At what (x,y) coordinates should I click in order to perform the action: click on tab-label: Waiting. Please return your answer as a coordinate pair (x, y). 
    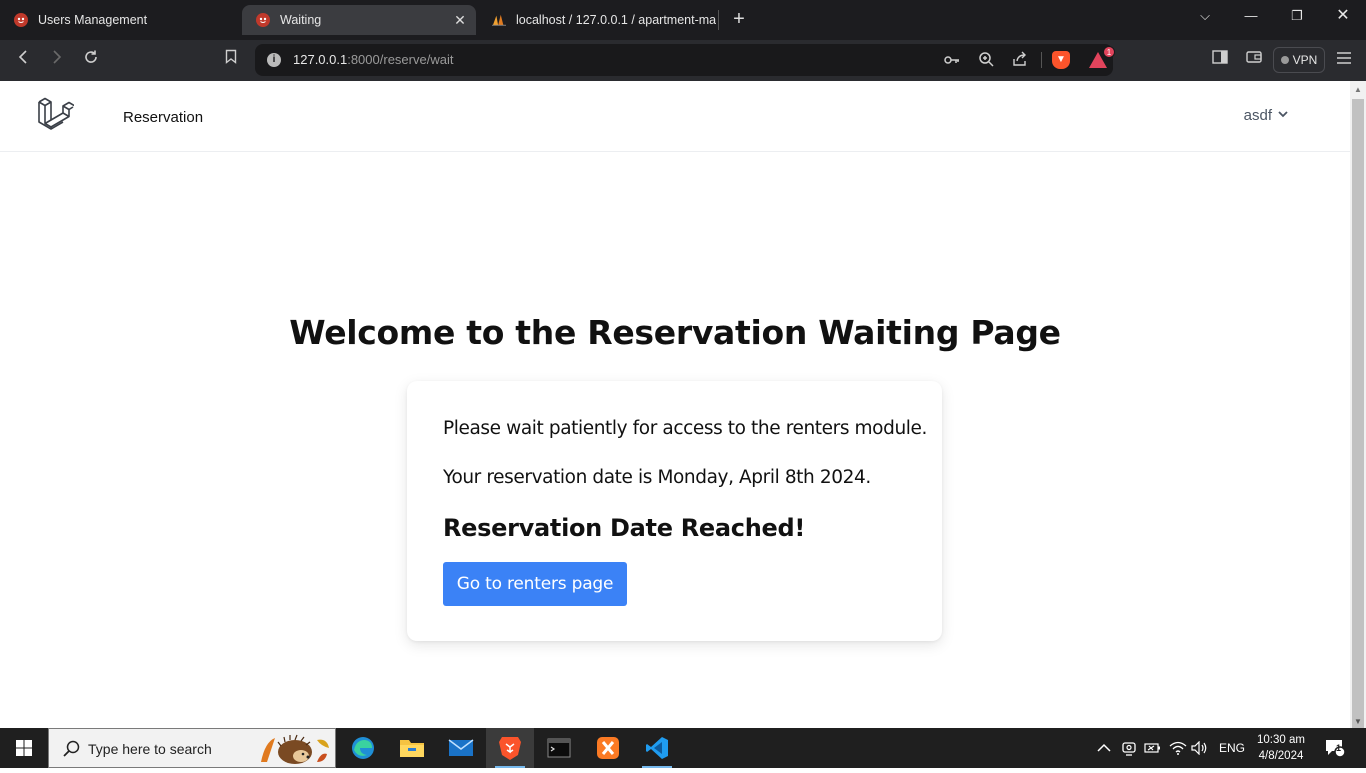
    Looking at the image, I should click on (301, 20).